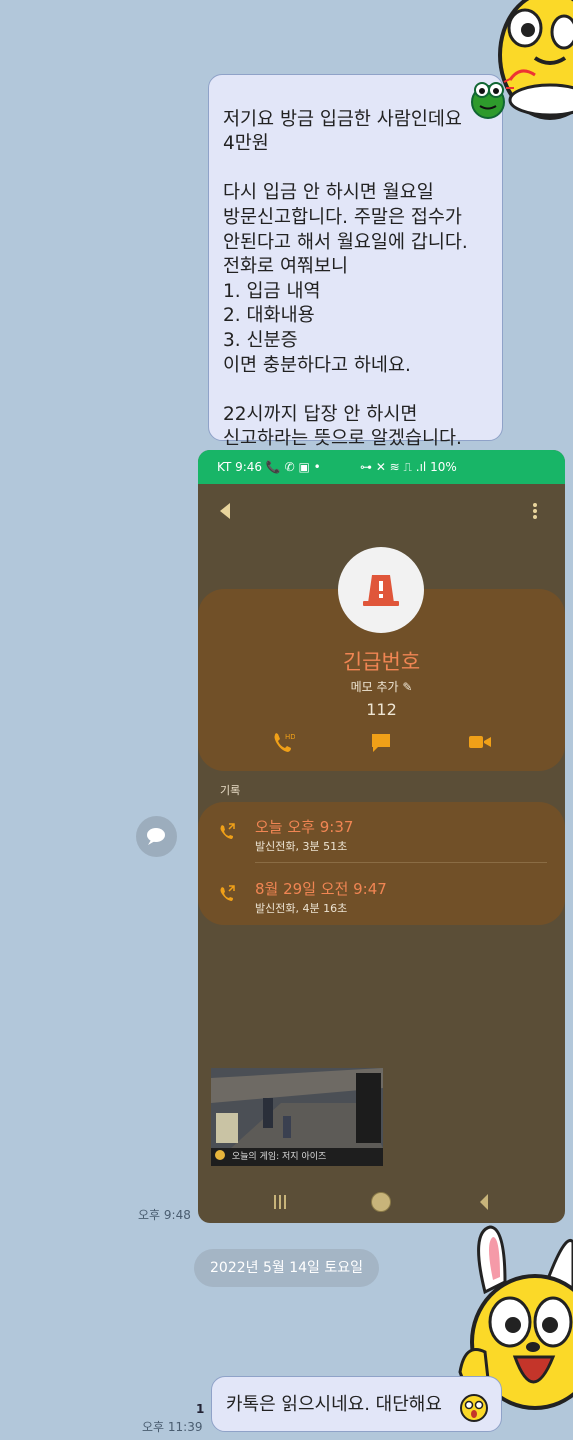 The image size is (573, 1440). What do you see at coordinates (172, 1427) in the screenshot?
I see `message-time: 오후 11:39` at bounding box center [172, 1427].